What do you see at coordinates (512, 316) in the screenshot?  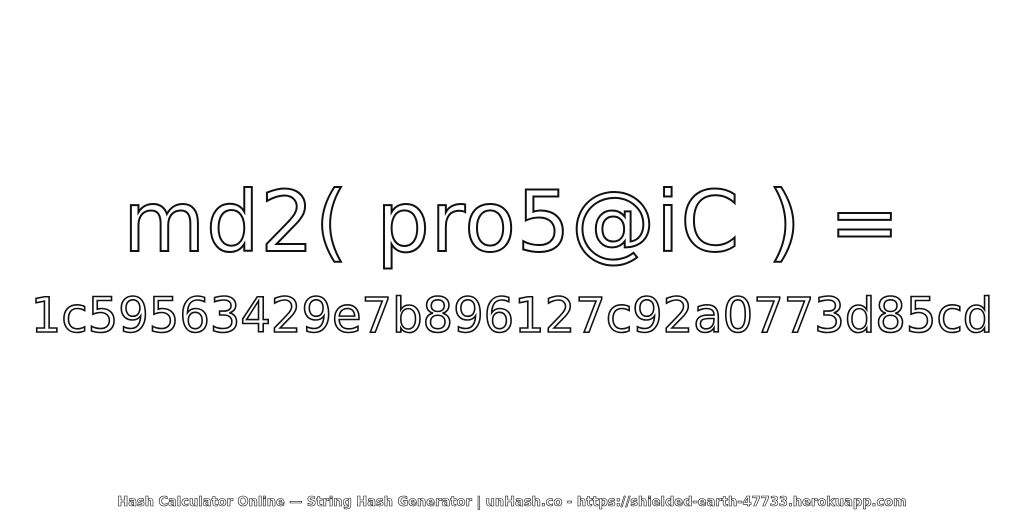 I see `hash-value: 1c59563429e7b896127c92a0773d85cd` at bounding box center [512, 316].